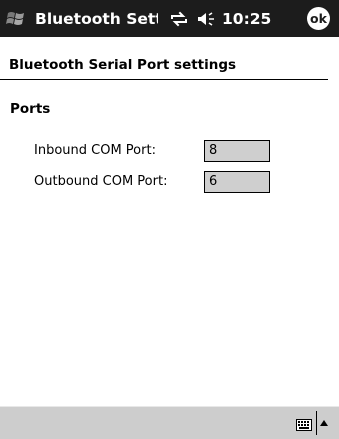 The width and height of the screenshot is (339, 439). I want to click on title-bar: Bluetooth Settings 10:25 ok, so click(169, 18).